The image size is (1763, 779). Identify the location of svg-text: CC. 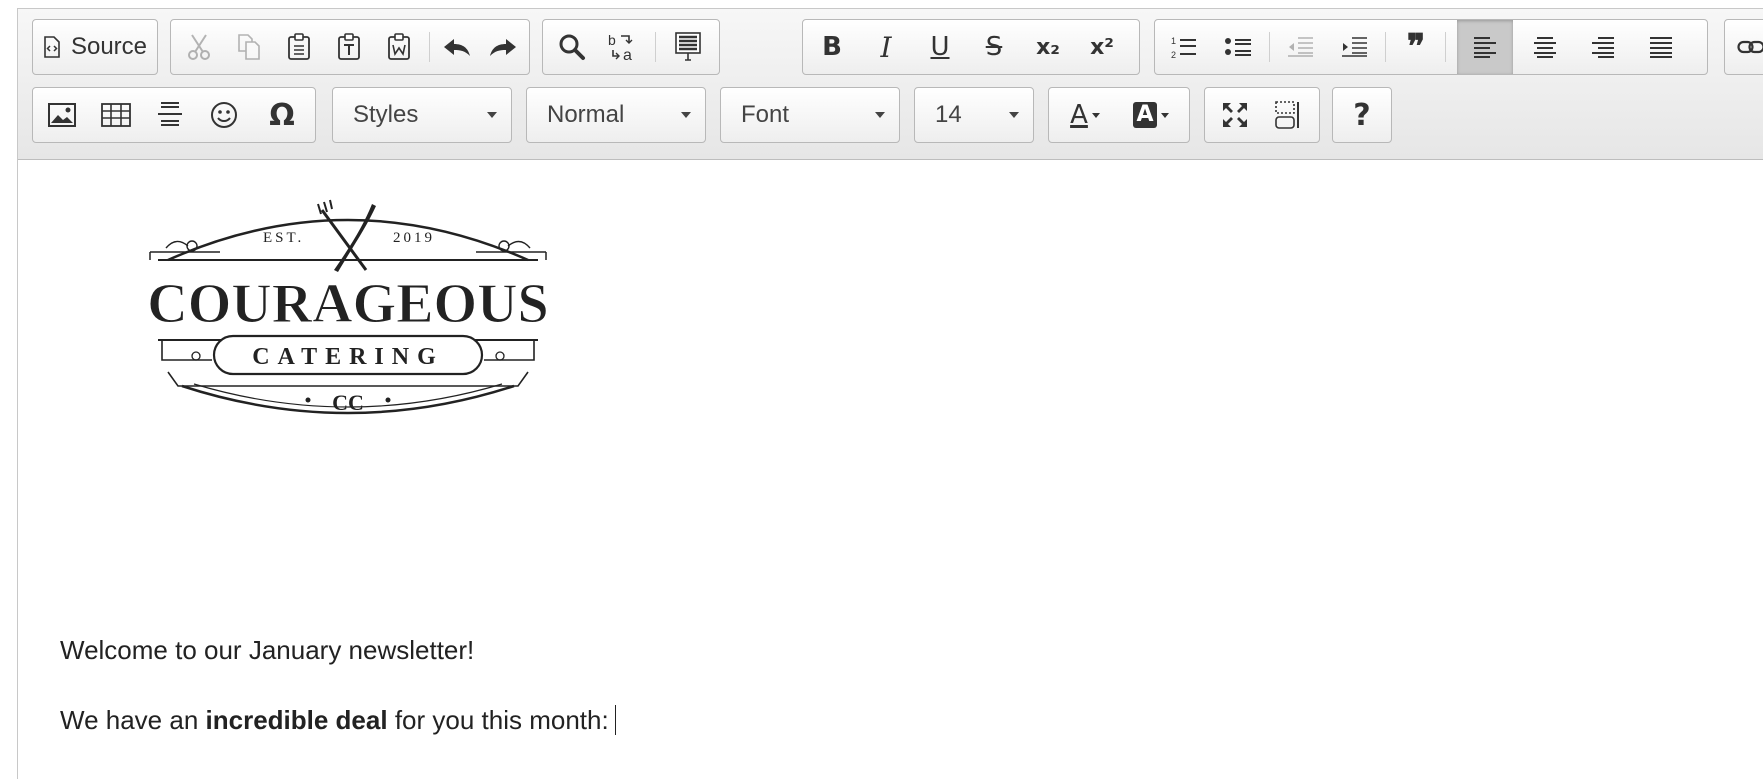
(348, 402).